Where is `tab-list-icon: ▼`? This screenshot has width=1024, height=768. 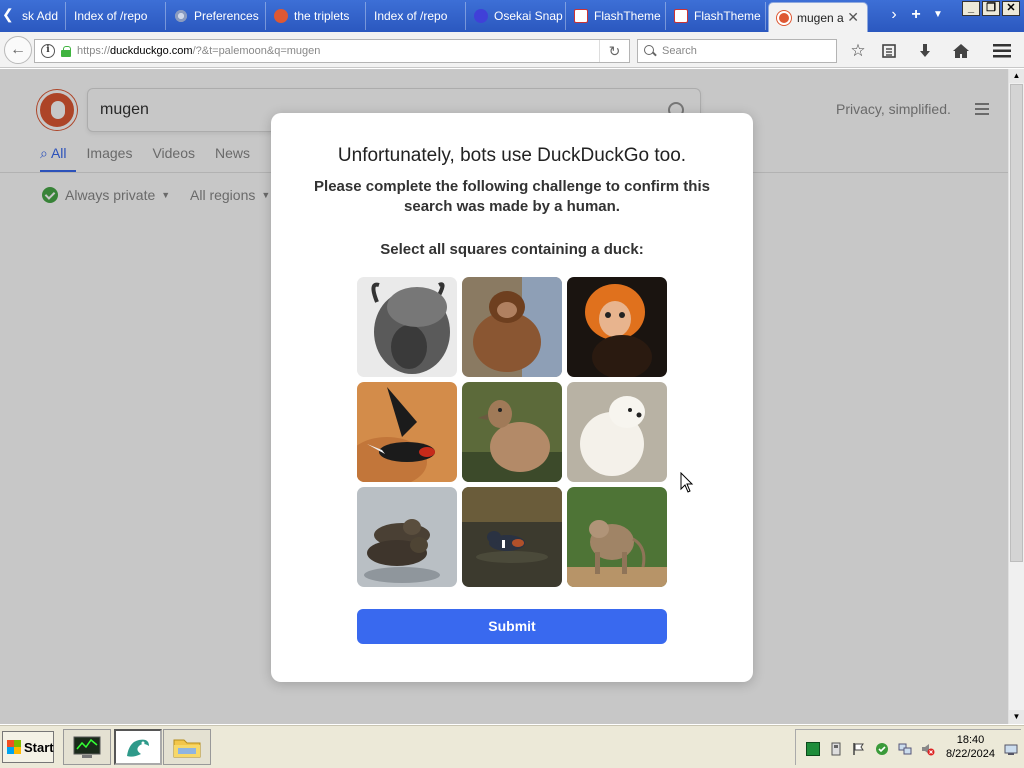 tab-list-icon: ▼ is located at coordinates (938, 15).